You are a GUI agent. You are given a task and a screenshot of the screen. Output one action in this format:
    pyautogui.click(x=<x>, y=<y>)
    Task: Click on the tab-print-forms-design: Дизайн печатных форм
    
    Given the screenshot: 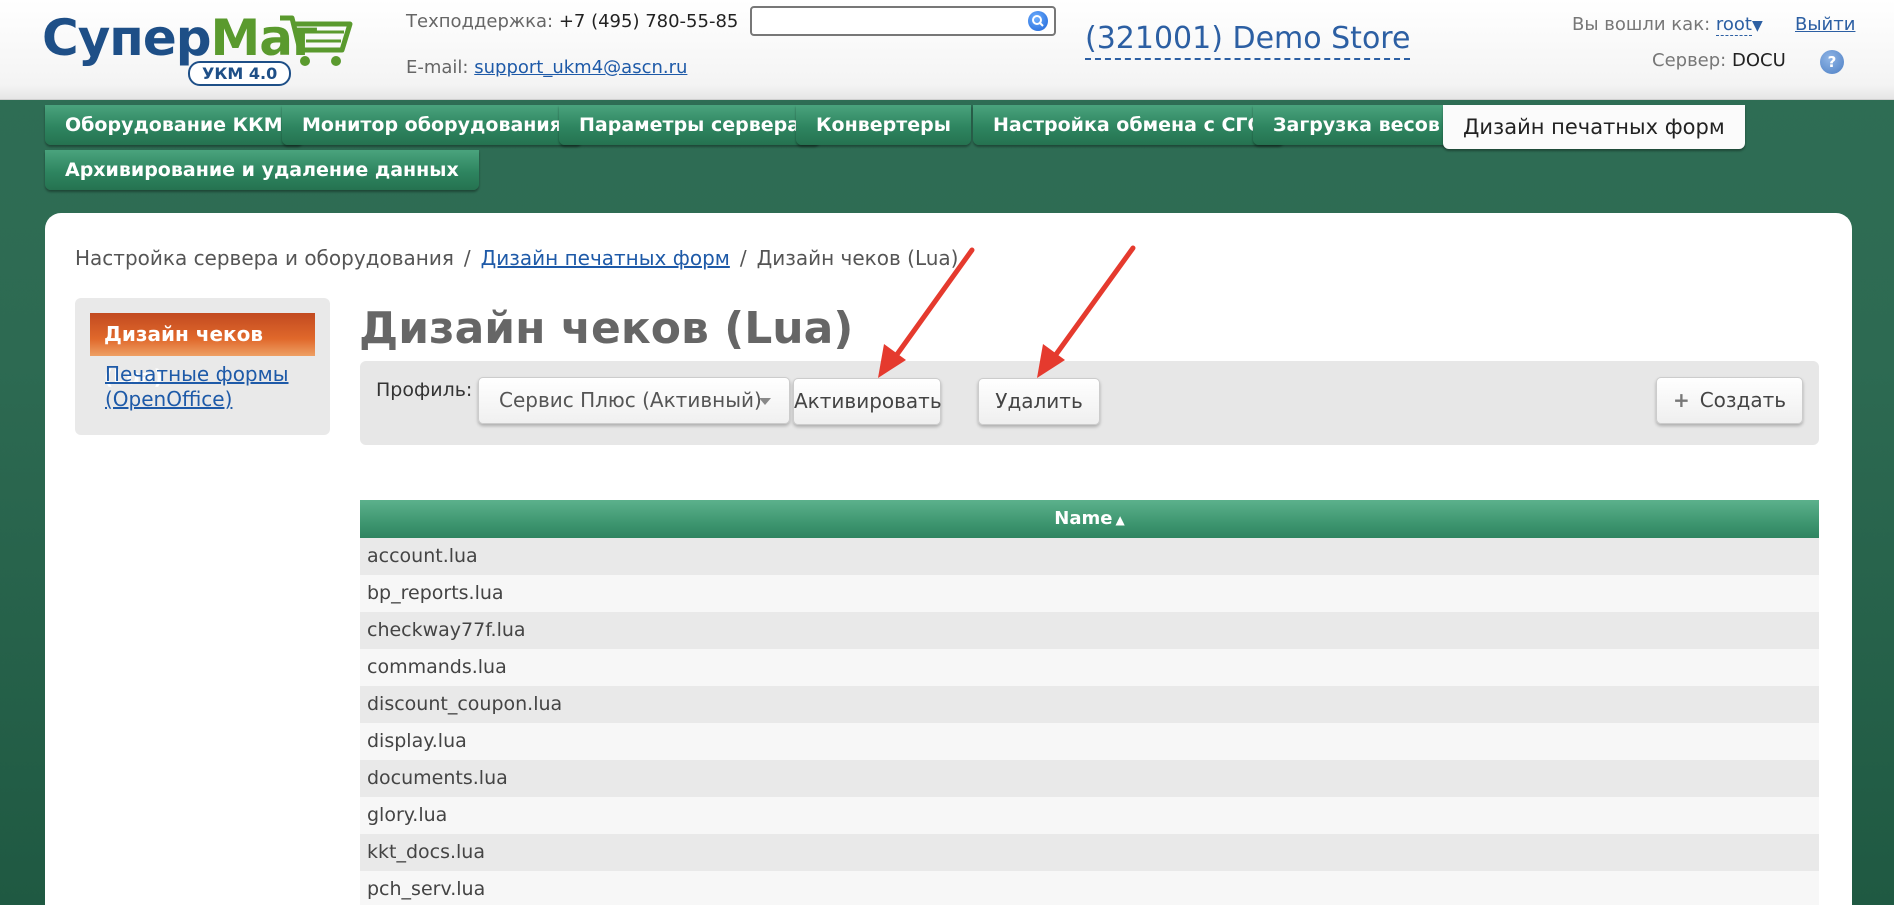 What is the action you would take?
    pyautogui.click(x=1594, y=127)
    